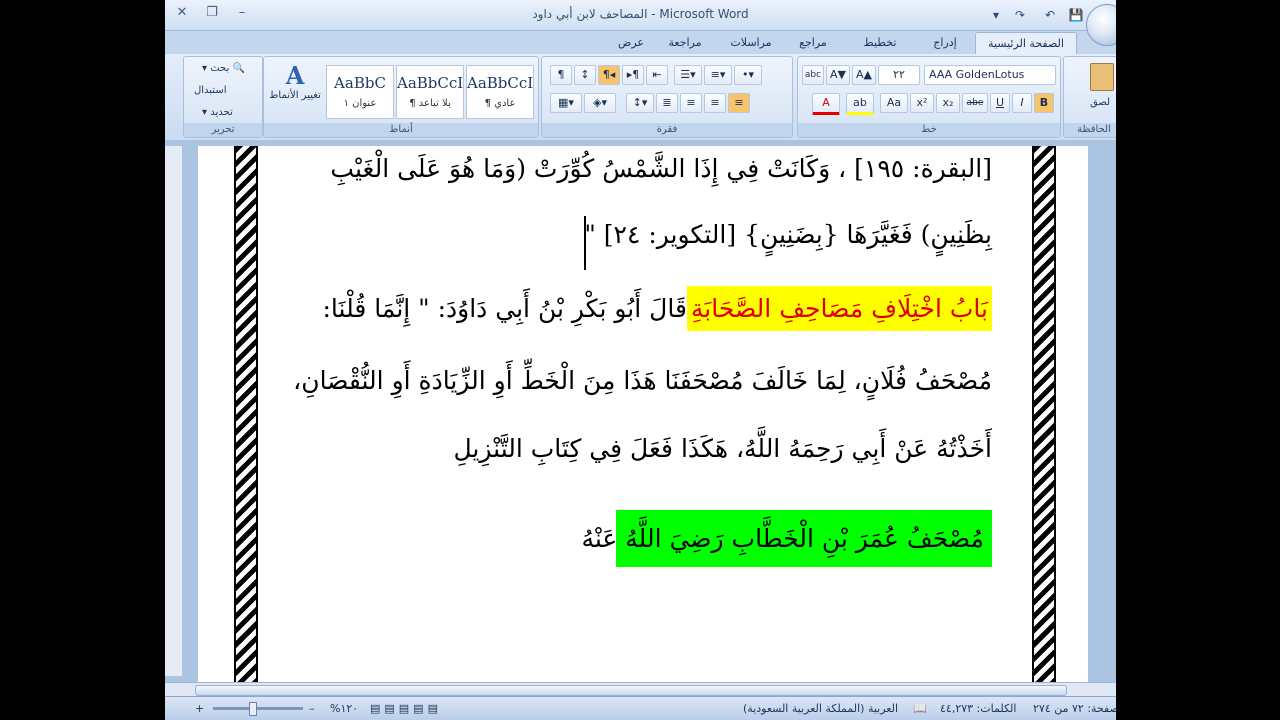 The height and width of the screenshot is (720, 1280). I want to click on horizontal-scroll-thumb, so click(631, 690).